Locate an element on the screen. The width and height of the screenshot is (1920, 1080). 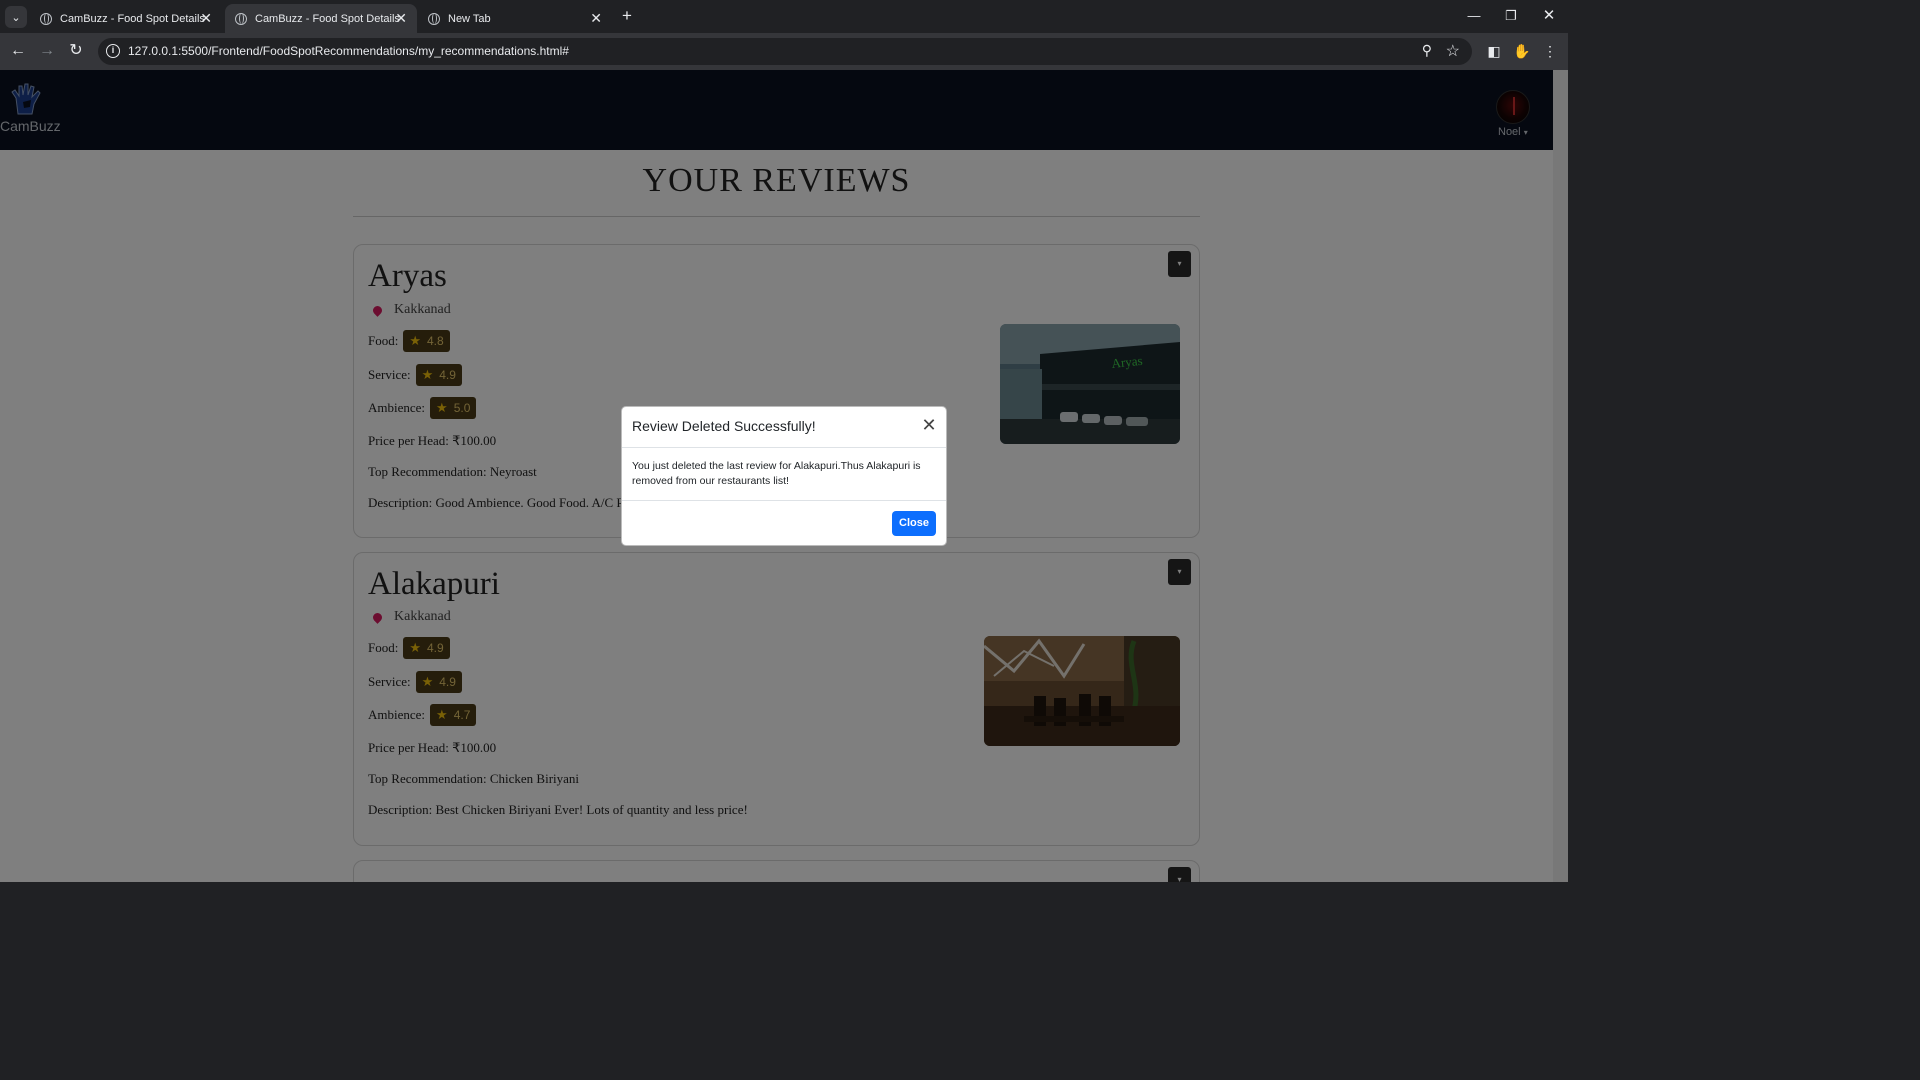
modal-header: Review Deleted Successfully! ✕ is located at coordinates (784, 427).